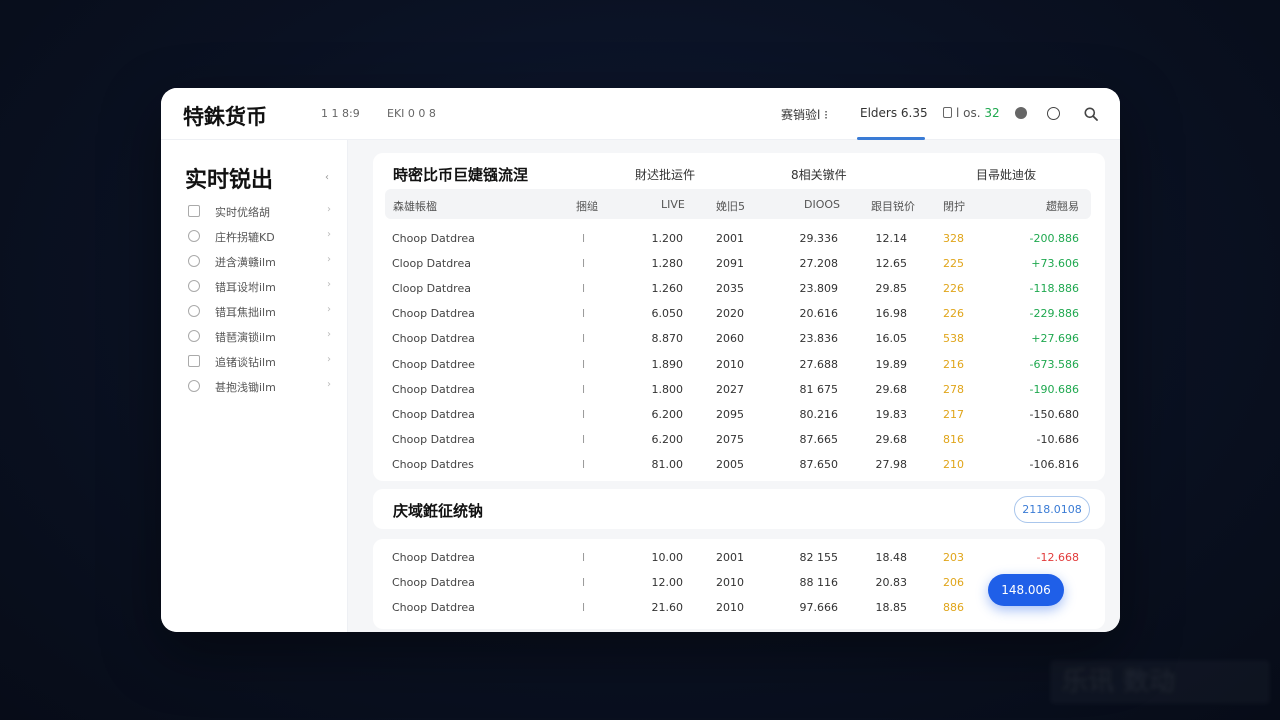 This screenshot has height=720, width=1280. Describe the element at coordinates (667, 414) in the screenshot. I see `table-cell: 6.200` at that location.